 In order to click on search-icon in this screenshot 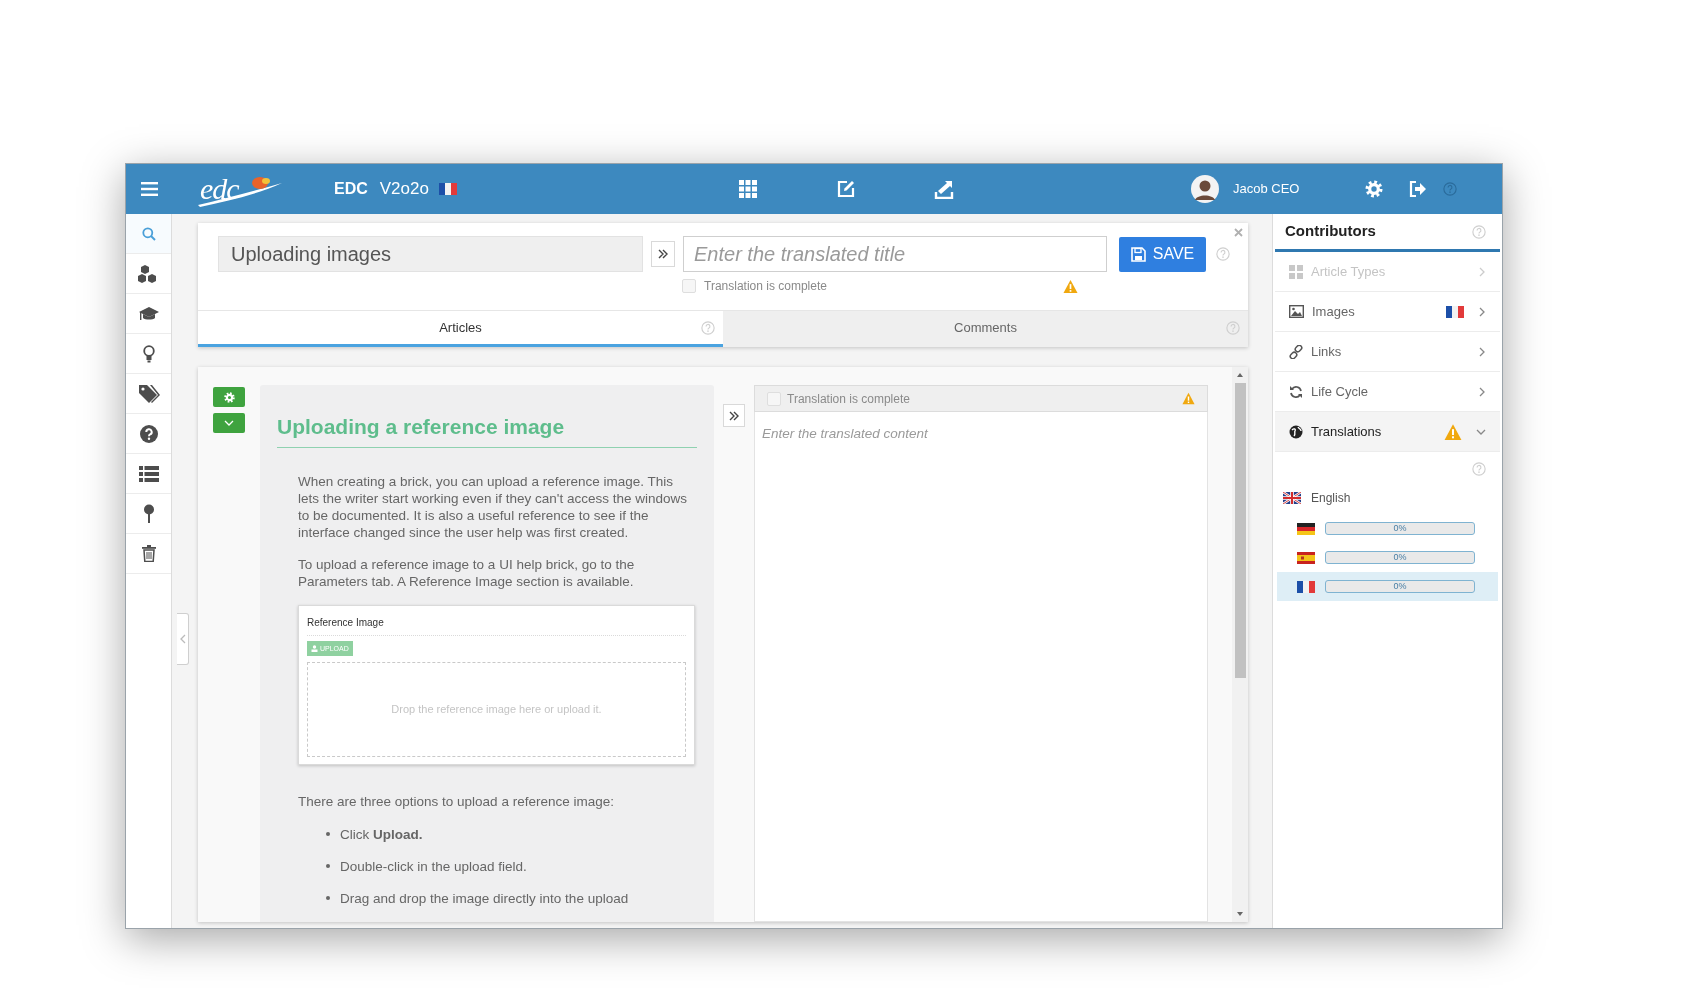, I will do `click(148, 233)`.